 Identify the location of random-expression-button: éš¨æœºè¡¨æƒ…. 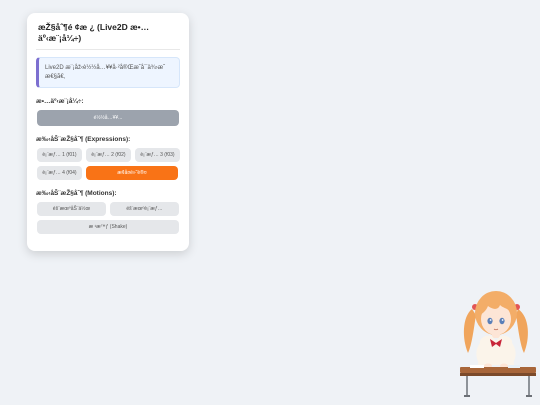
(144, 209).